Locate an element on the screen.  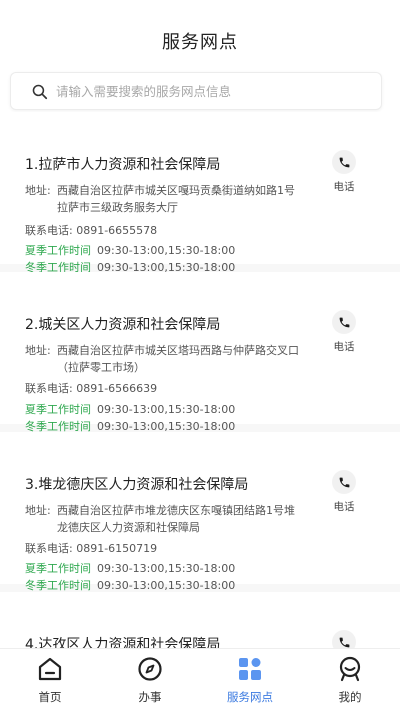
tab-home: 首页 is located at coordinates (50, 680).